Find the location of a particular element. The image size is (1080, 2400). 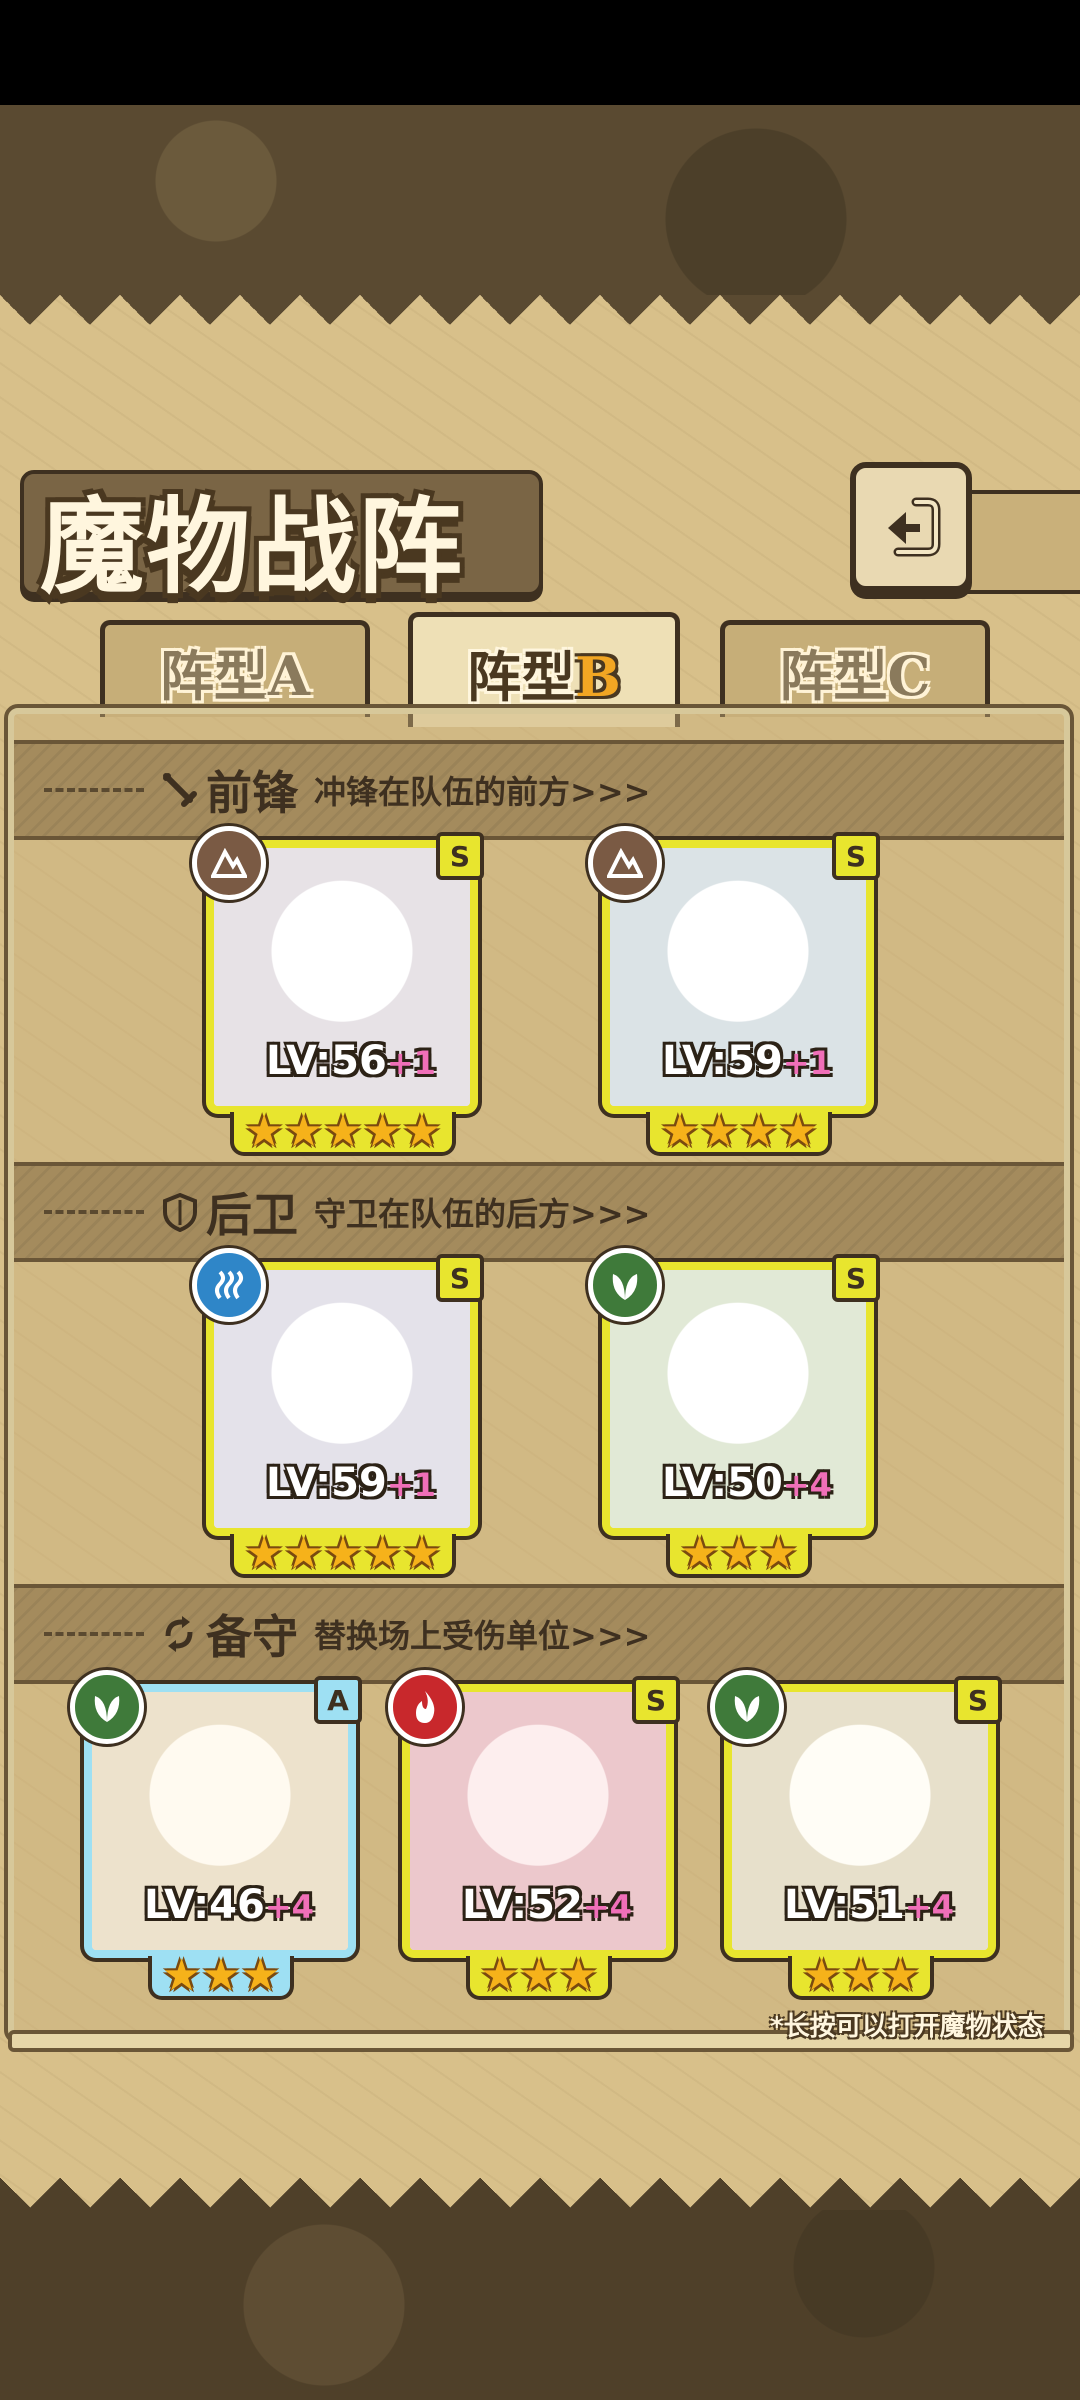

section-rear-header: 后卫 守卫在队伍的后方>>> is located at coordinates (539, 1212).